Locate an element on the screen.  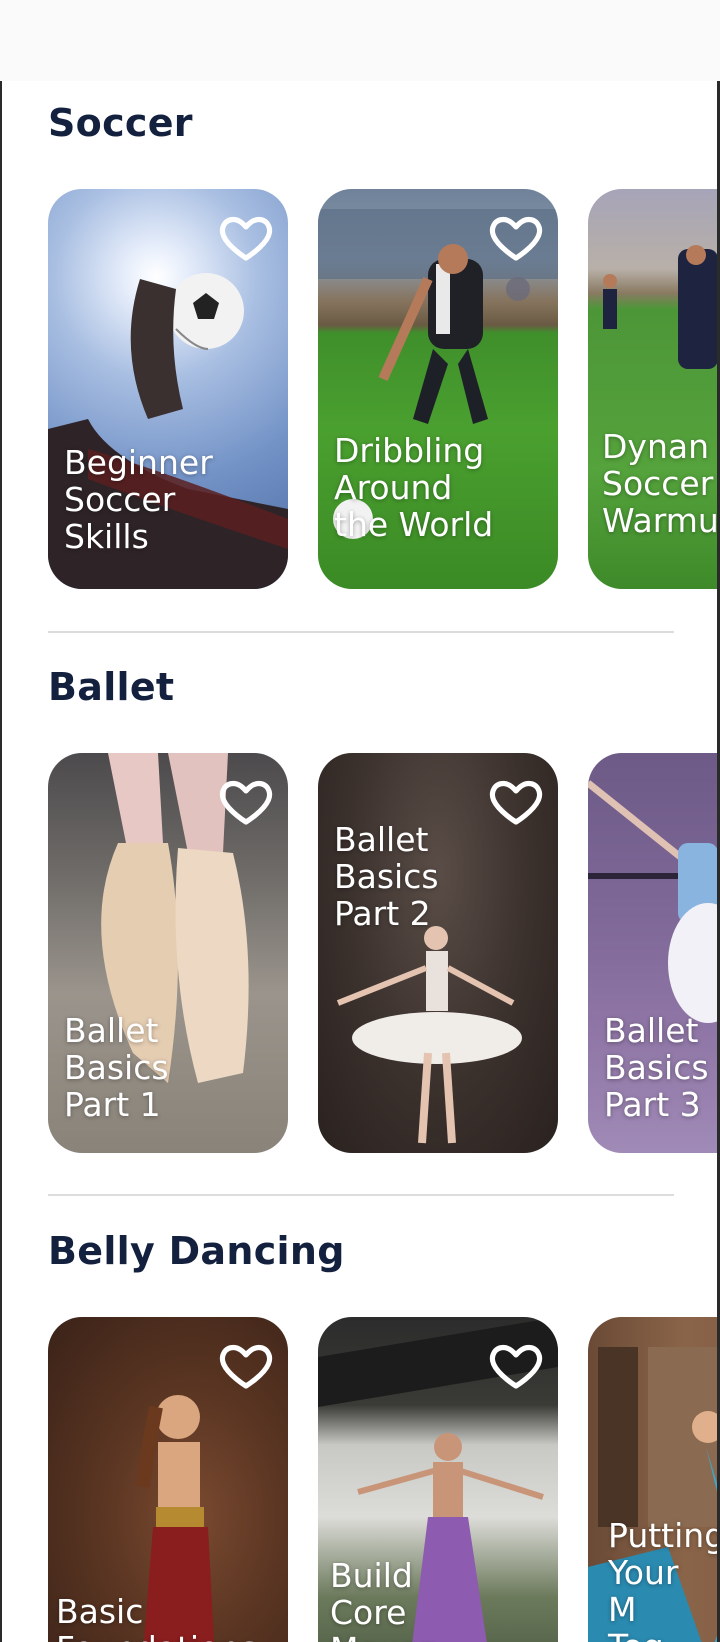
program-card: Beginner Soccer Skills is located at coordinates (168, 389).